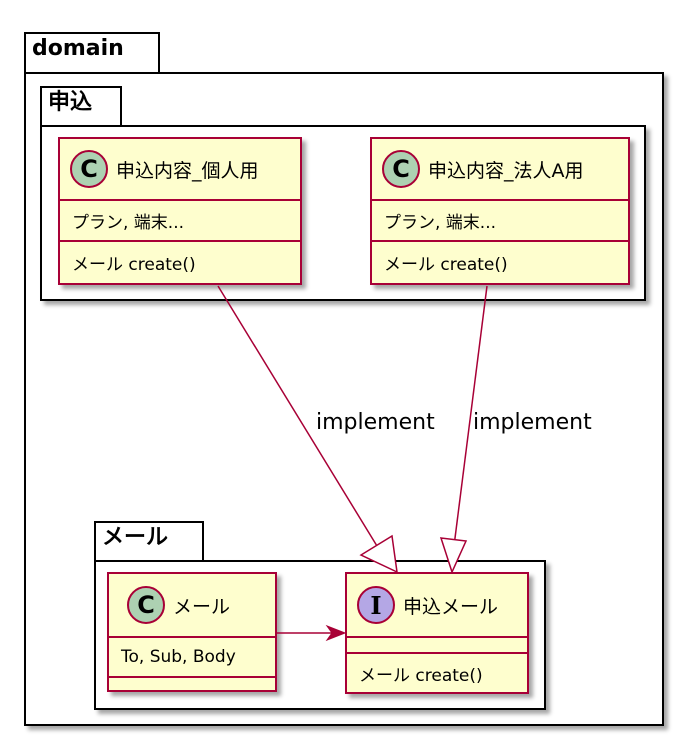  I want to click on edge-label-houjin: implement, so click(532, 422).